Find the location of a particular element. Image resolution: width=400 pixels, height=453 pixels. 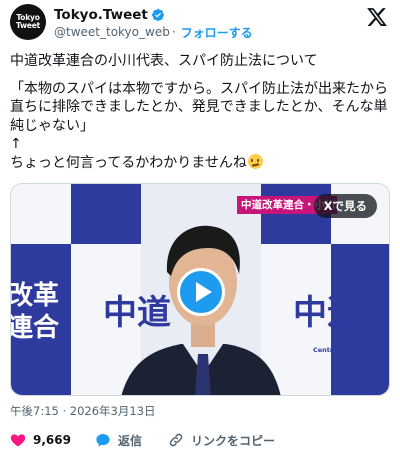

tweet-text-line1: 中道改革連合の小川代表、スパイ防止法について is located at coordinates (164, 61).